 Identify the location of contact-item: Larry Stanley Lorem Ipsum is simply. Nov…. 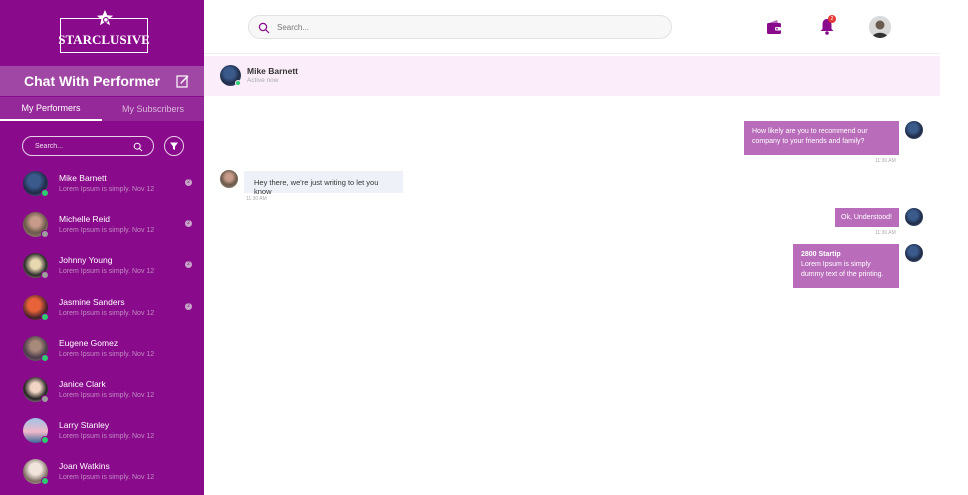
(102, 430).